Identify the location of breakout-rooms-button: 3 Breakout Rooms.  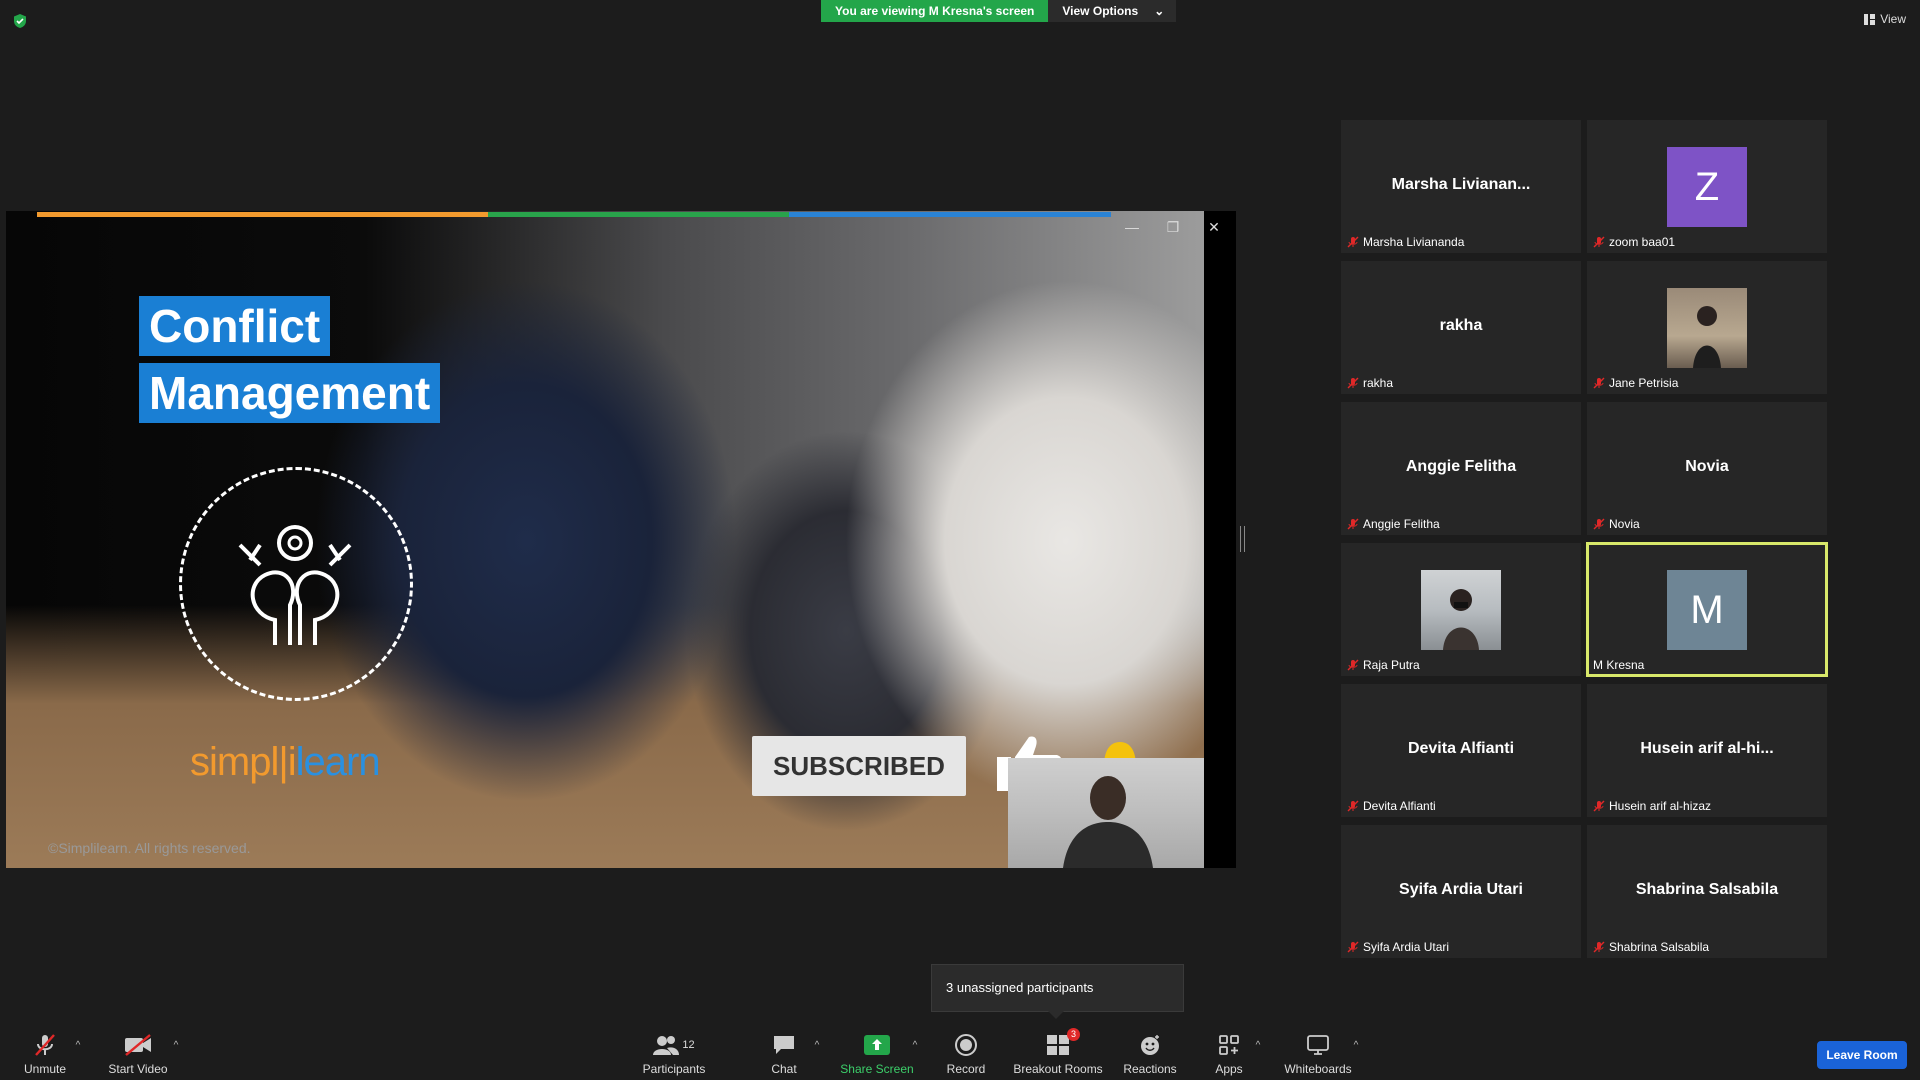
(1058, 1052).